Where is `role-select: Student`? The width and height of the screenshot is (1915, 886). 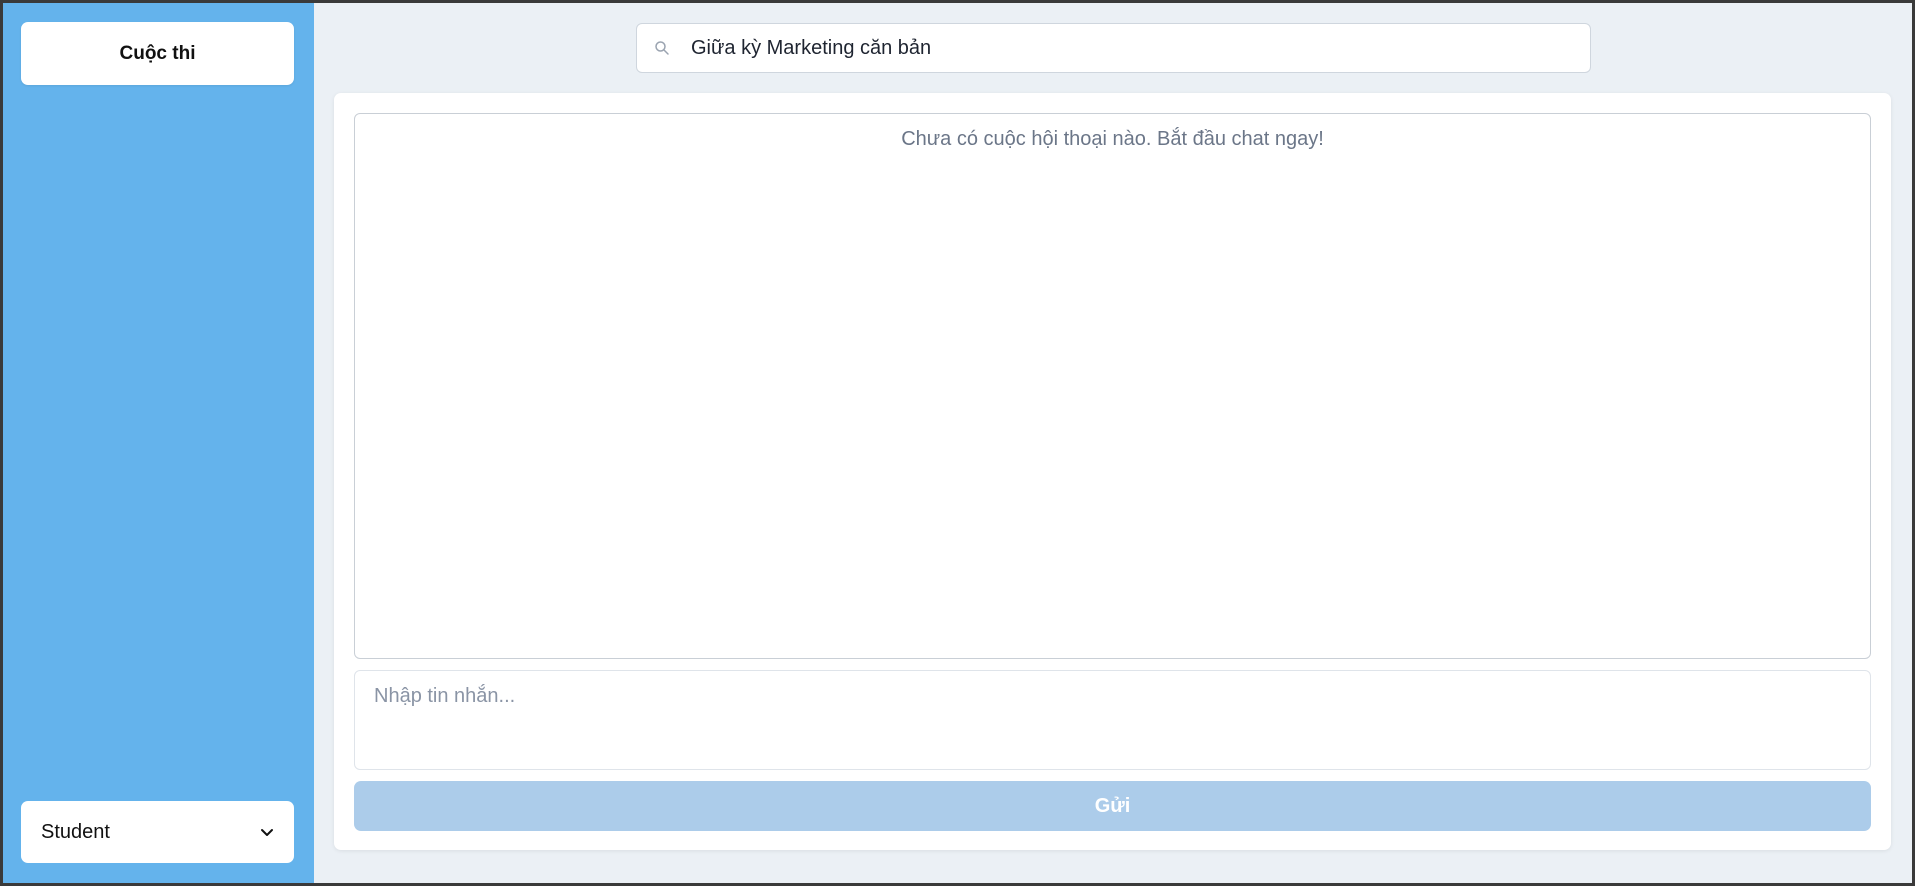
role-select: Student is located at coordinates (157, 832).